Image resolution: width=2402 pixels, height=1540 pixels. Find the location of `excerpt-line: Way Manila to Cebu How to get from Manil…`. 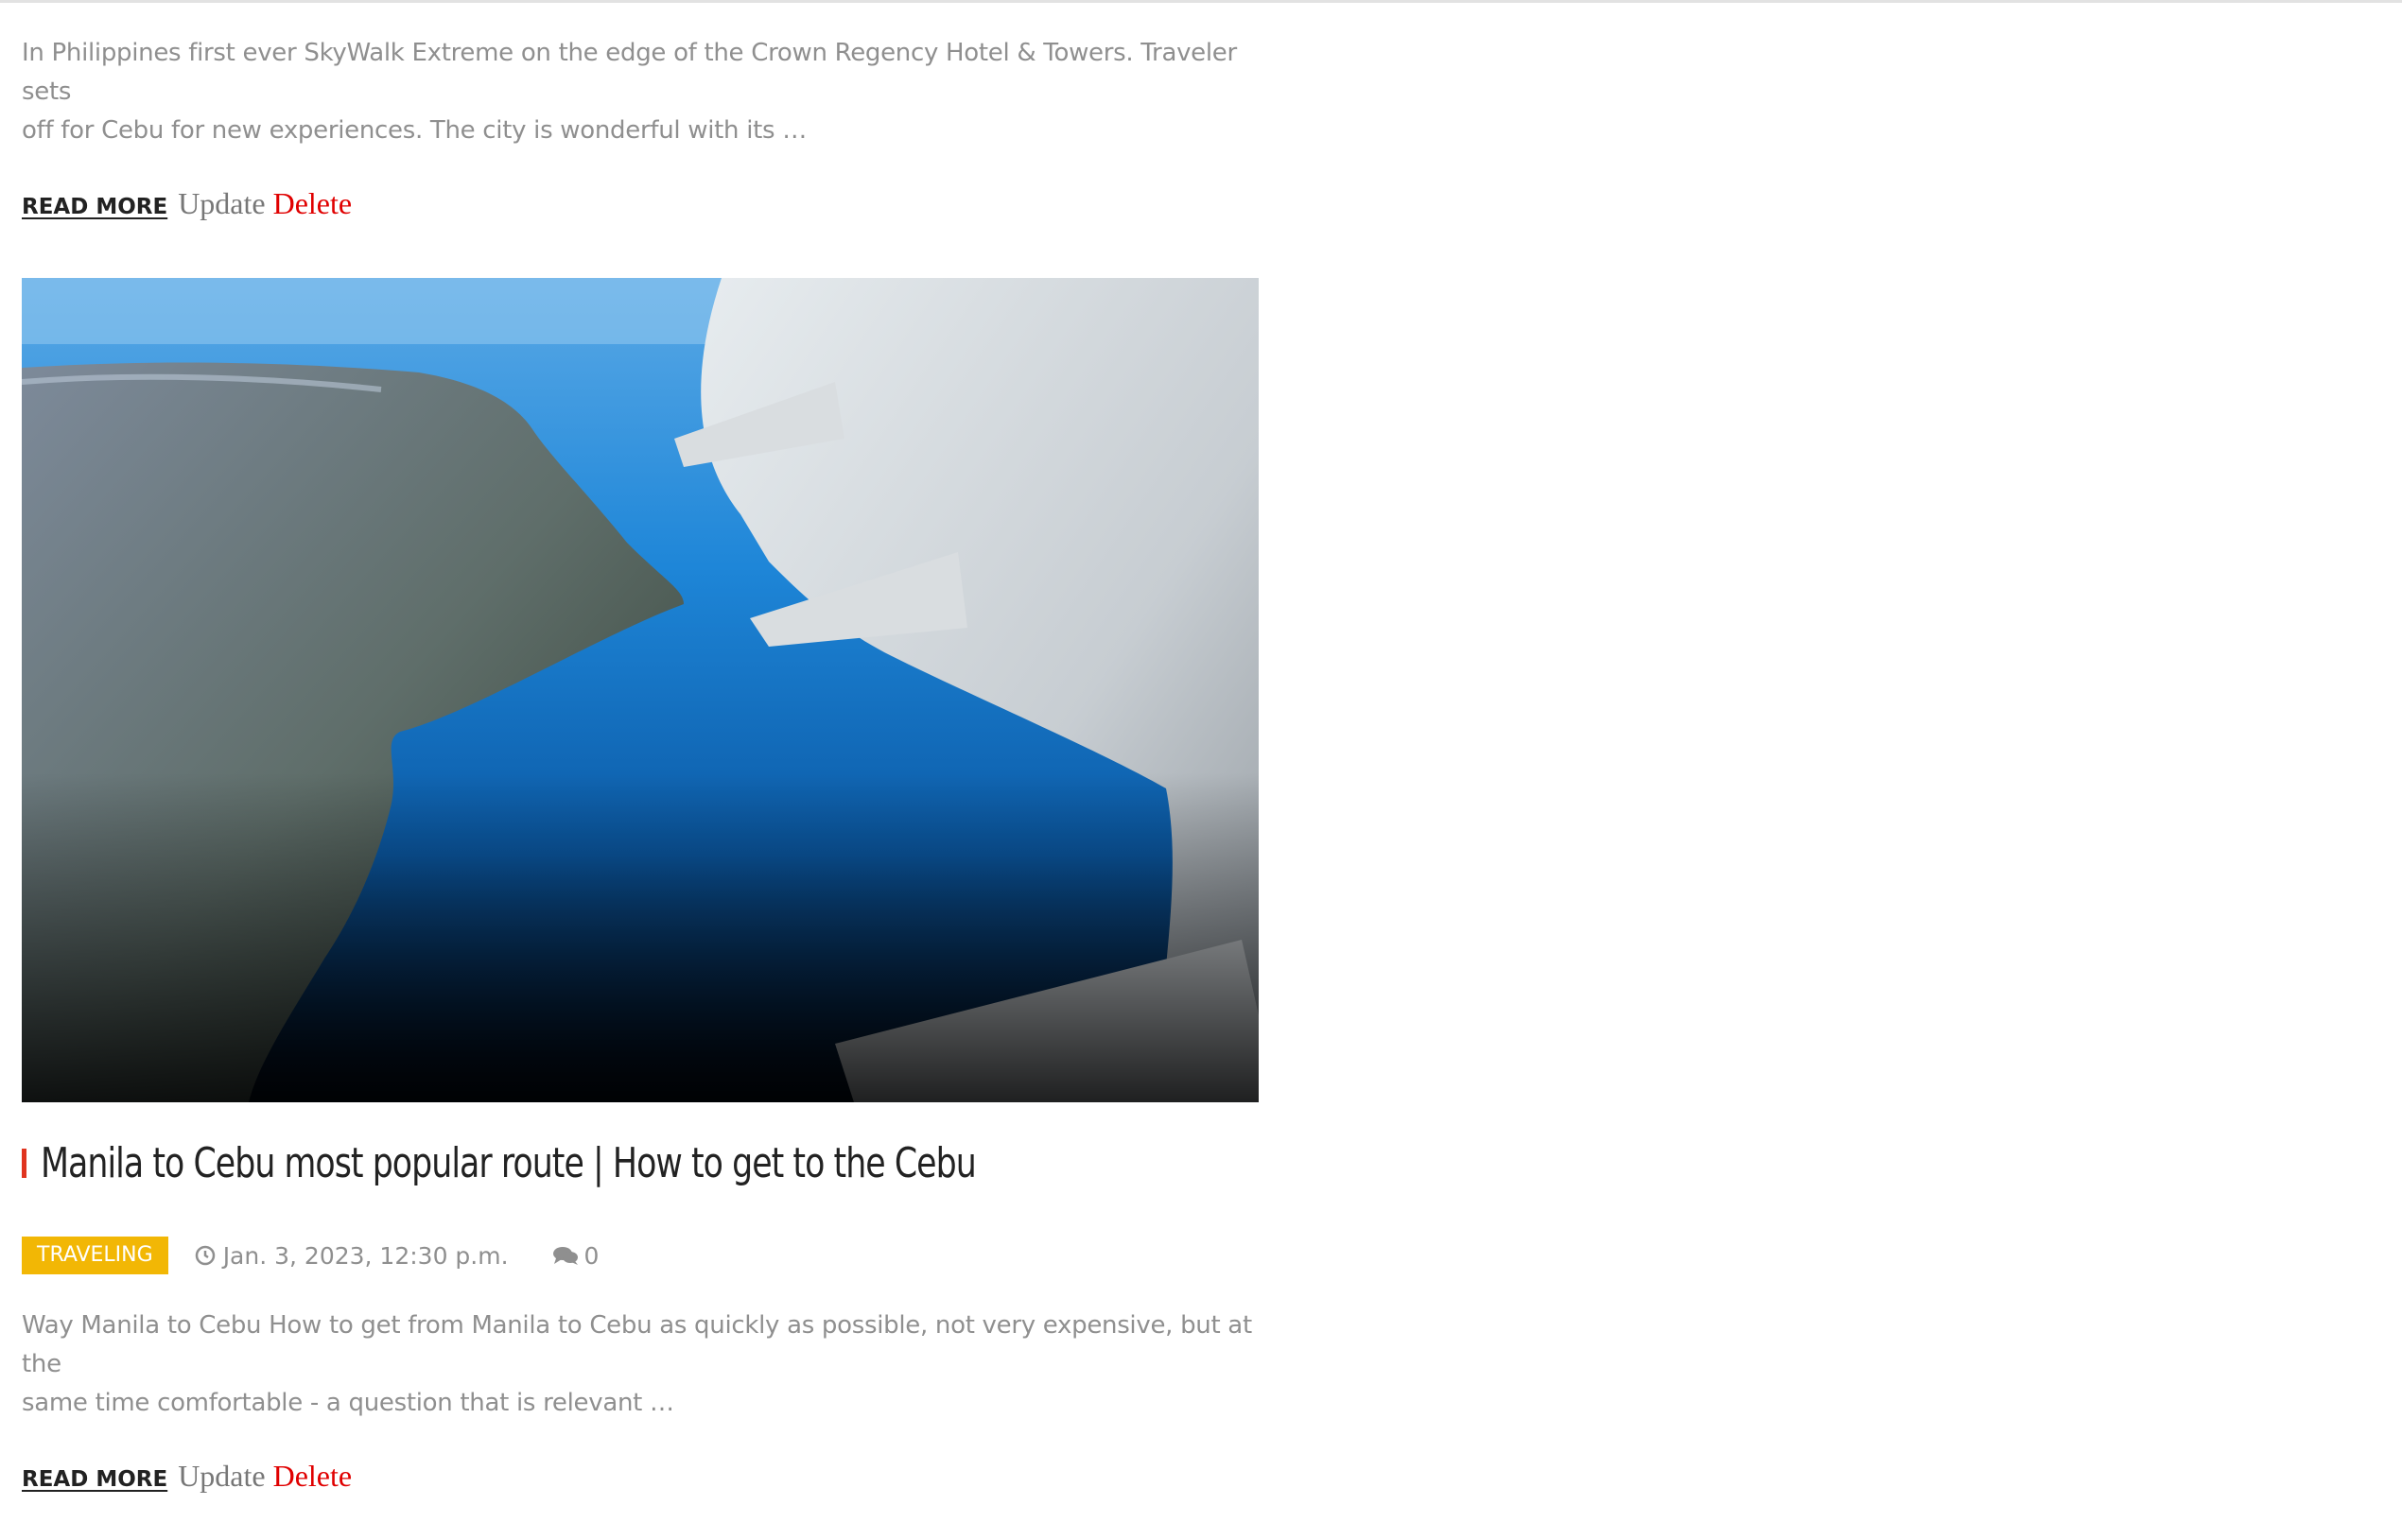

excerpt-line: Way Manila to Cebu How to get from Manil… is located at coordinates (637, 1344).